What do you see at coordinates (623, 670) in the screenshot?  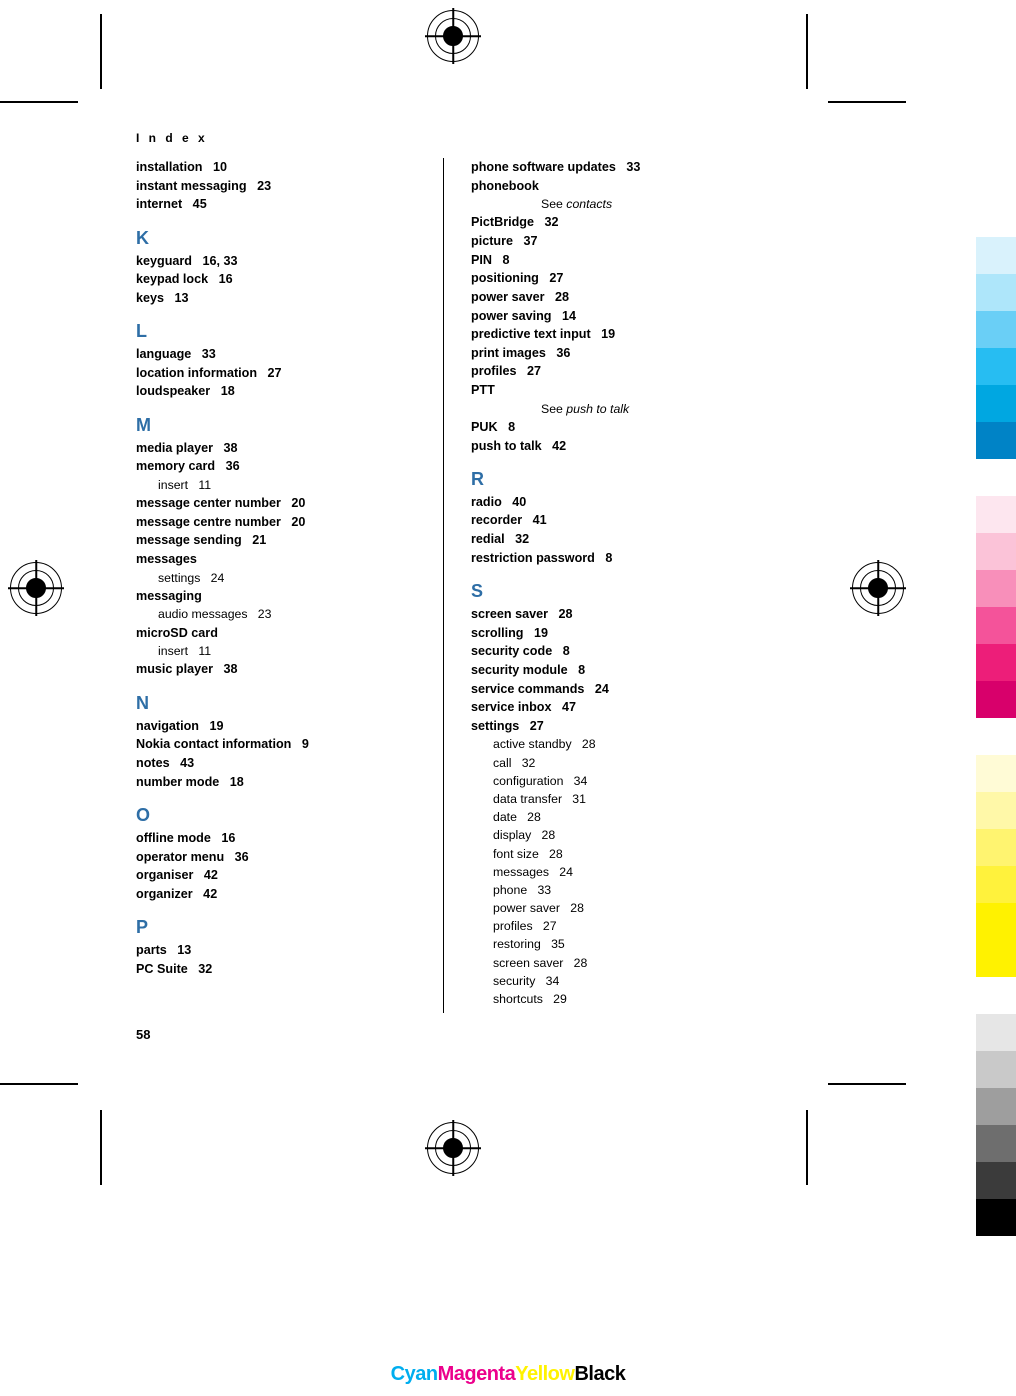 I see `index-entry: security module 8` at bounding box center [623, 670].